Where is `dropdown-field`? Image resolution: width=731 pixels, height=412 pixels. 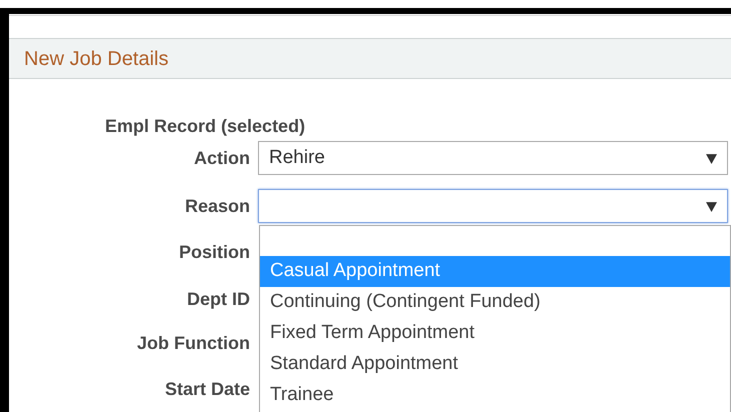
dropdown-field is located at coordinates (493, 206).